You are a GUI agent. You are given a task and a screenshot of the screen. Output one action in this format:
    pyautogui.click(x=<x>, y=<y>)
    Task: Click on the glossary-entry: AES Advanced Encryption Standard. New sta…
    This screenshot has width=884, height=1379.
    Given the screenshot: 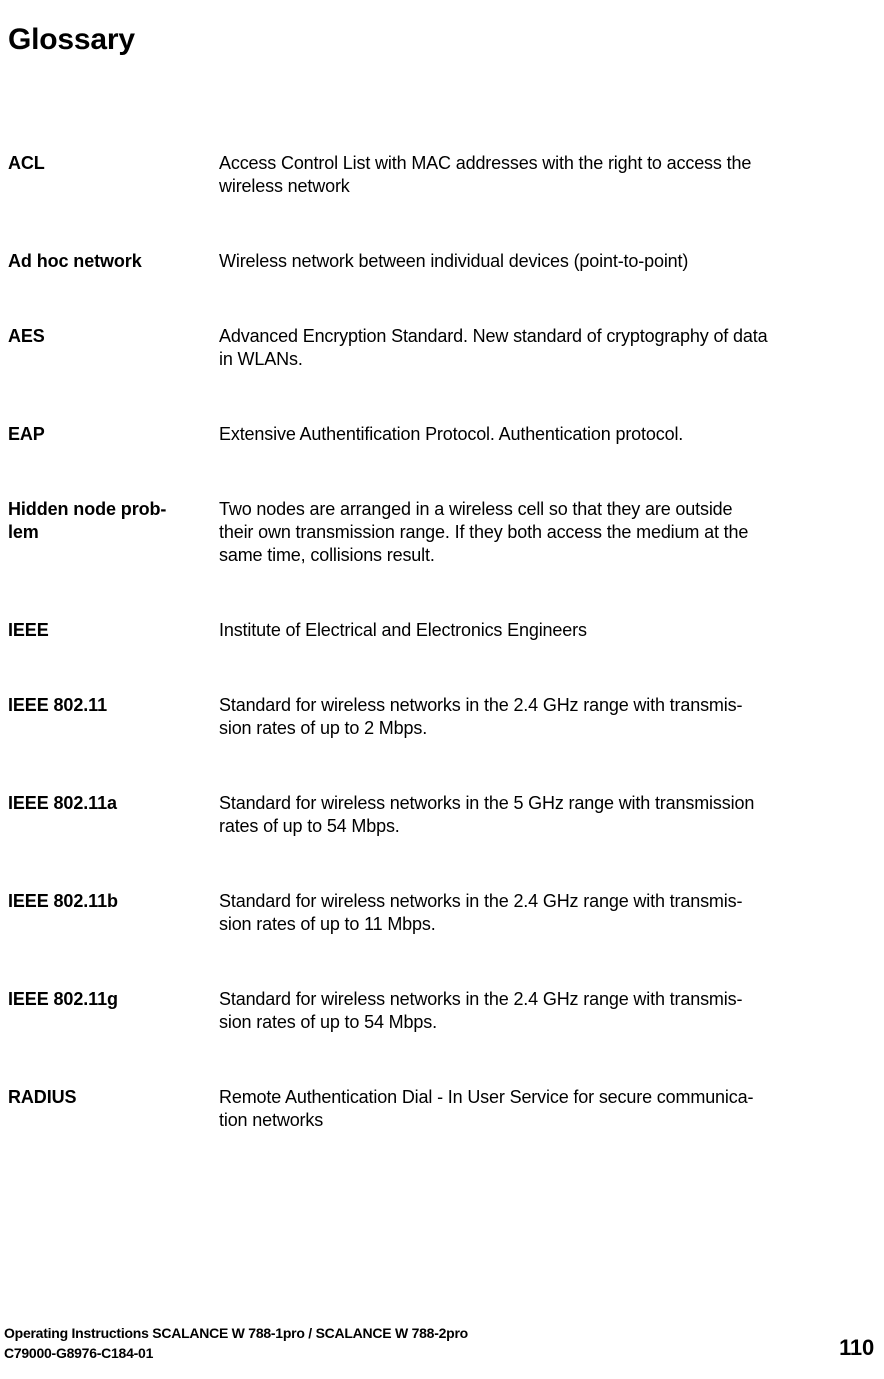 What is the action you would take?
    pyautogui.click(x=442, y=348)
    